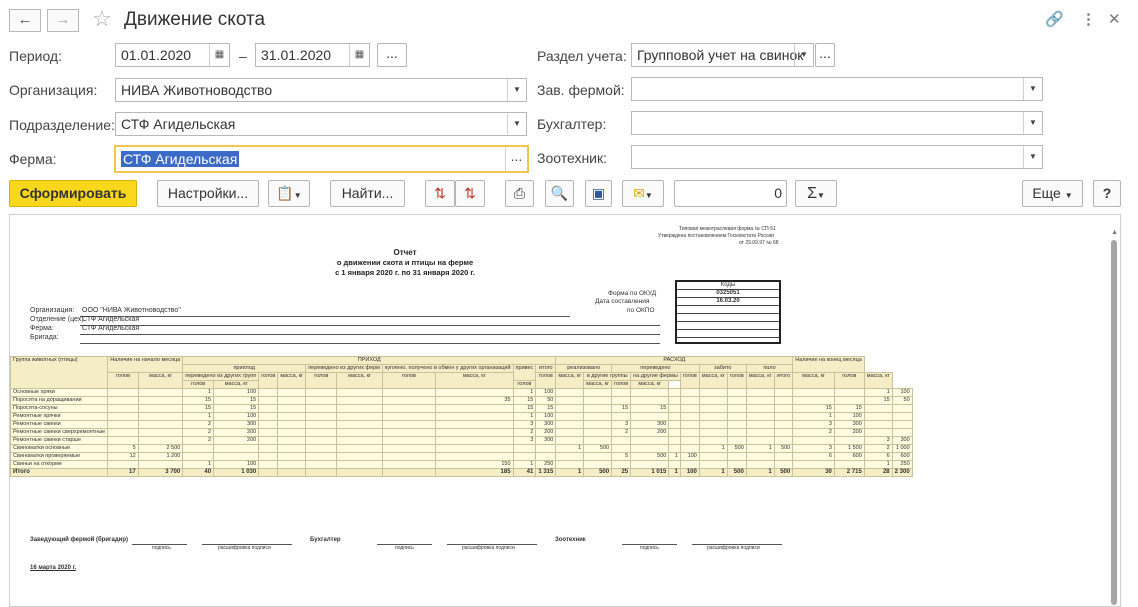 Image resolution: width=1138 pixels, height=607 pixels. I want to click on table-cell: 185, so click(474, 472).